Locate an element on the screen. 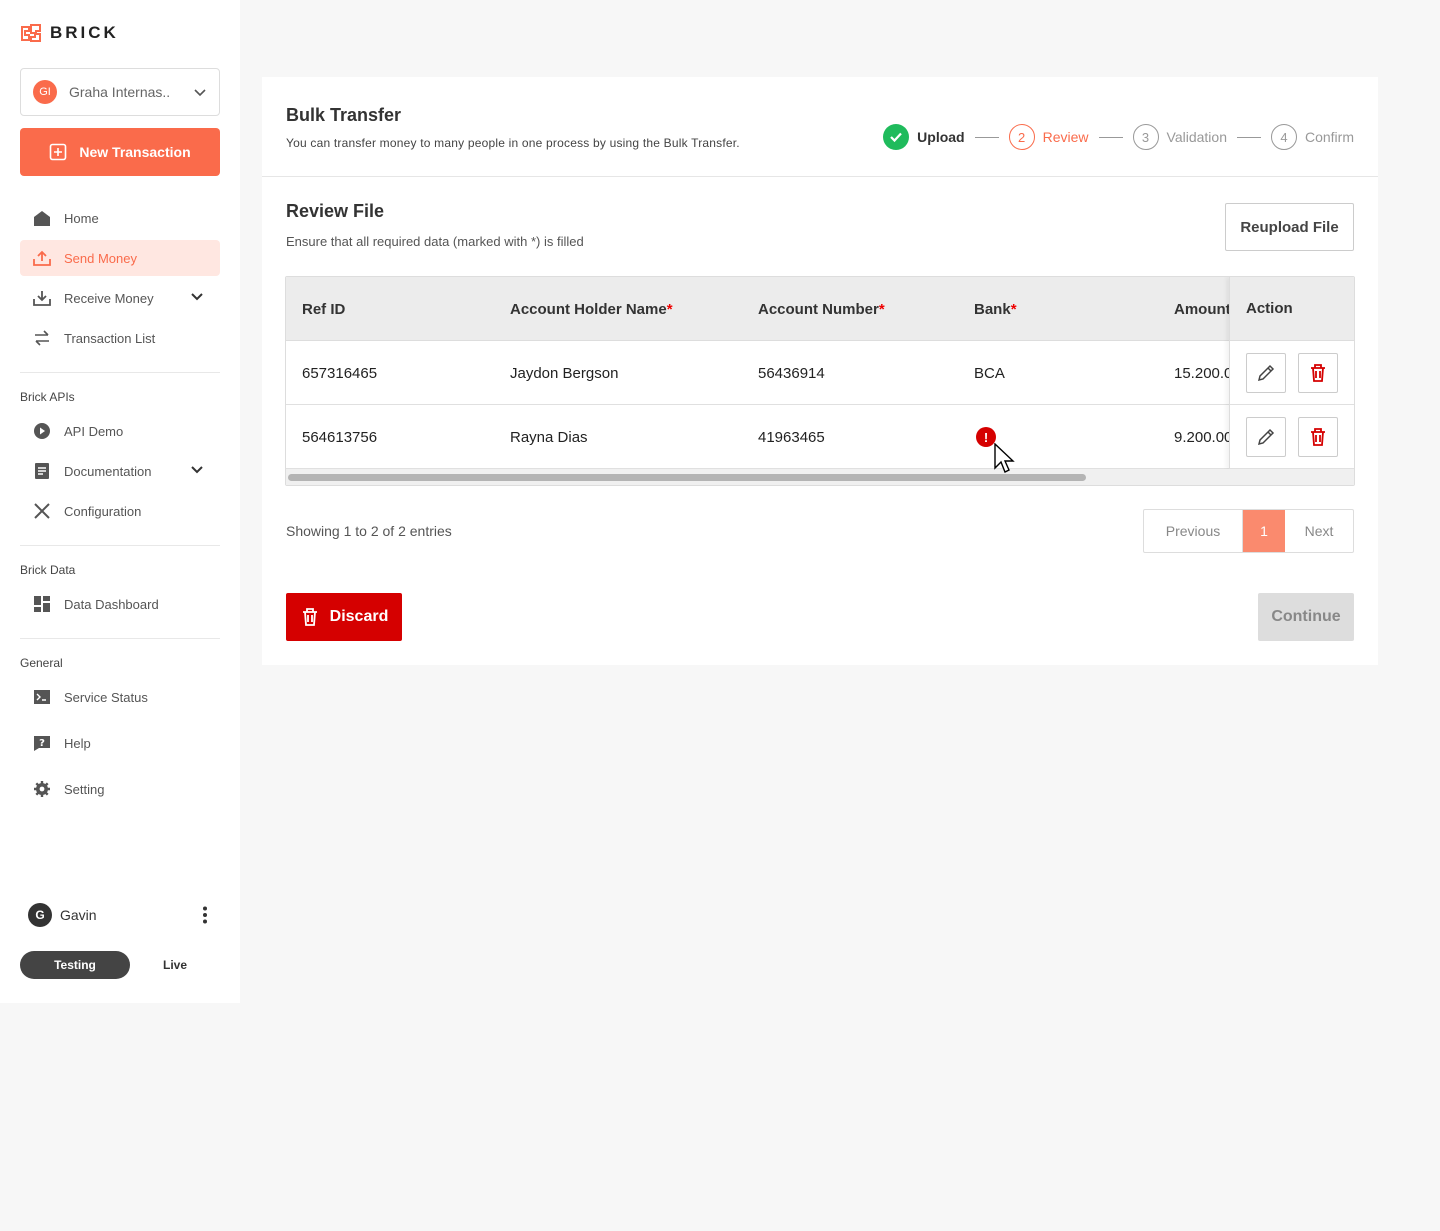 This screenshot has height=1231, width=1440. brand-logo: BRICK is located at coordinates (69, 33).